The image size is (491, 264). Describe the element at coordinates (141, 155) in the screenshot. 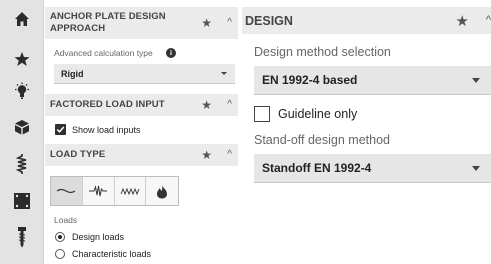

I see `section-load-type-header: LOAD TYPE ★ ^` at that location.